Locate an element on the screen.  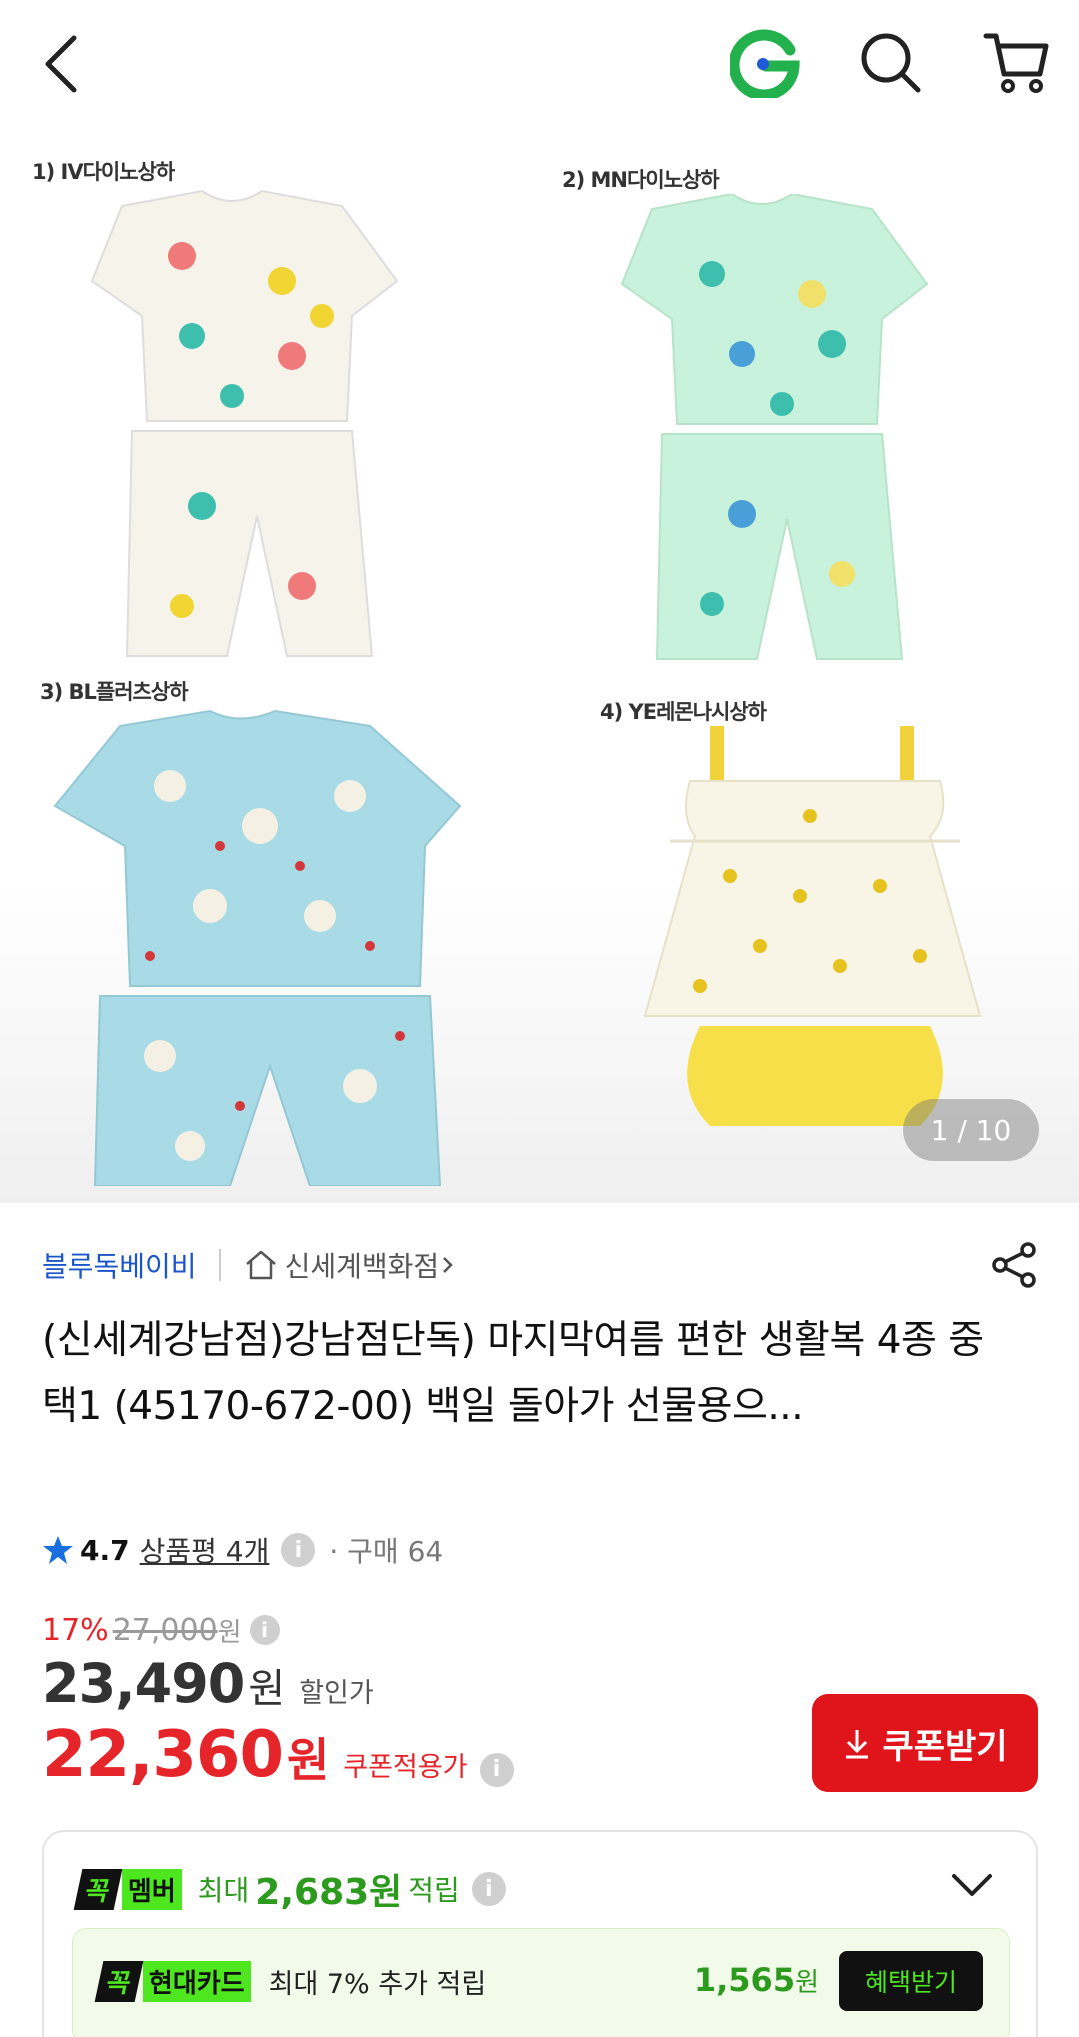
g-logo-icon is located at coordinates (765, 63).